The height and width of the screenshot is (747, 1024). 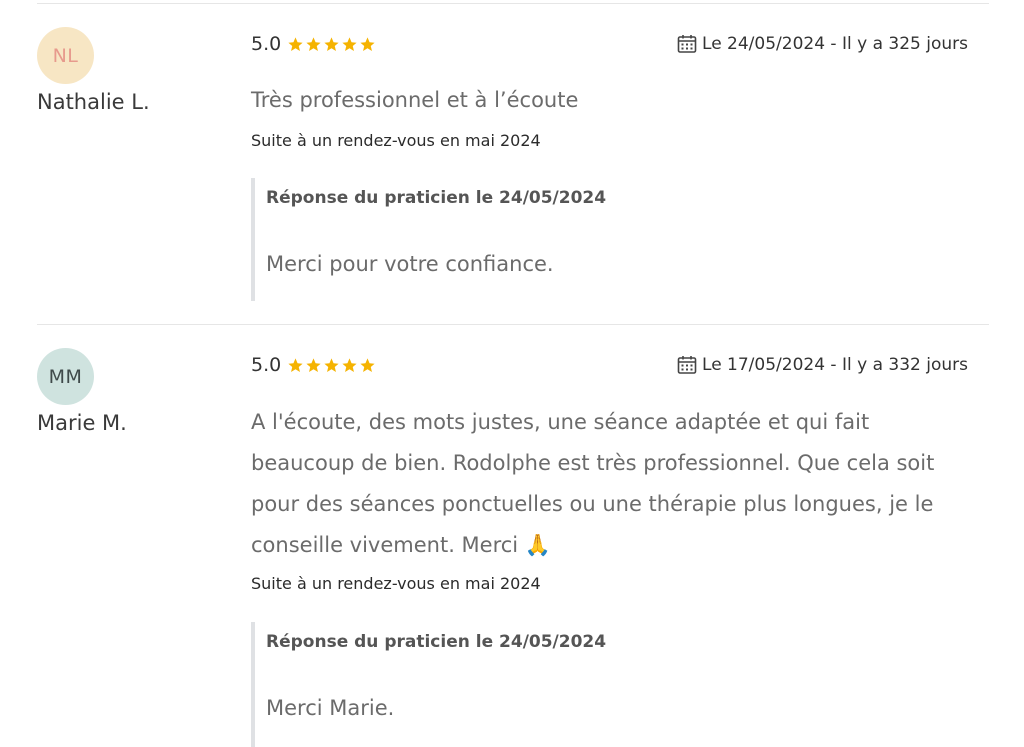 What do you see at coordinates (415, 100) in the screenshot?
I see `review-title: Très professionnel et à l’écoute` at bounding box center [415, 100].